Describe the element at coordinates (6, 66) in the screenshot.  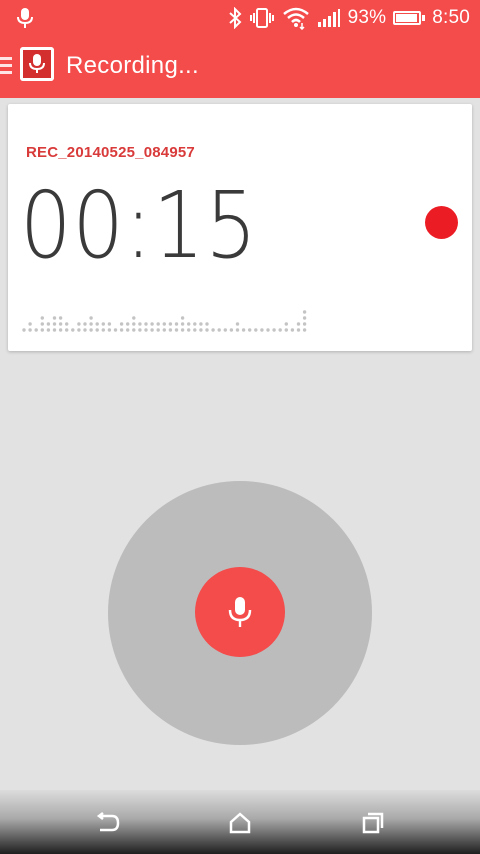
I see `menu-icon` at that location.